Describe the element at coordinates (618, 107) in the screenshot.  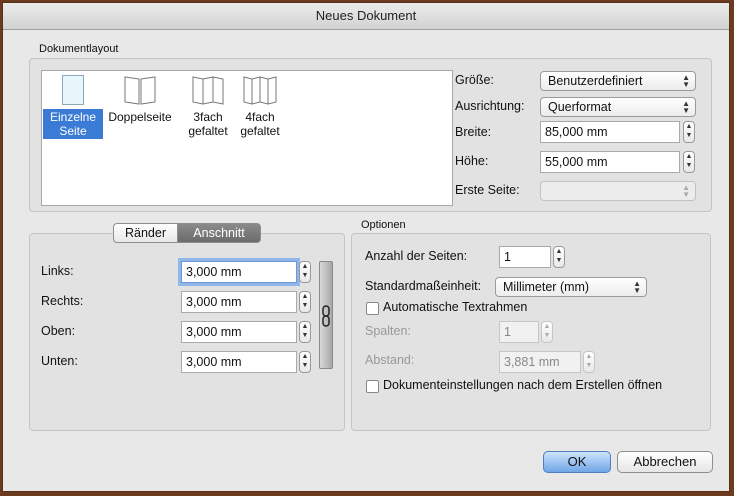
I see `orientation-popup: Querformat ▲ ▼` at that location.